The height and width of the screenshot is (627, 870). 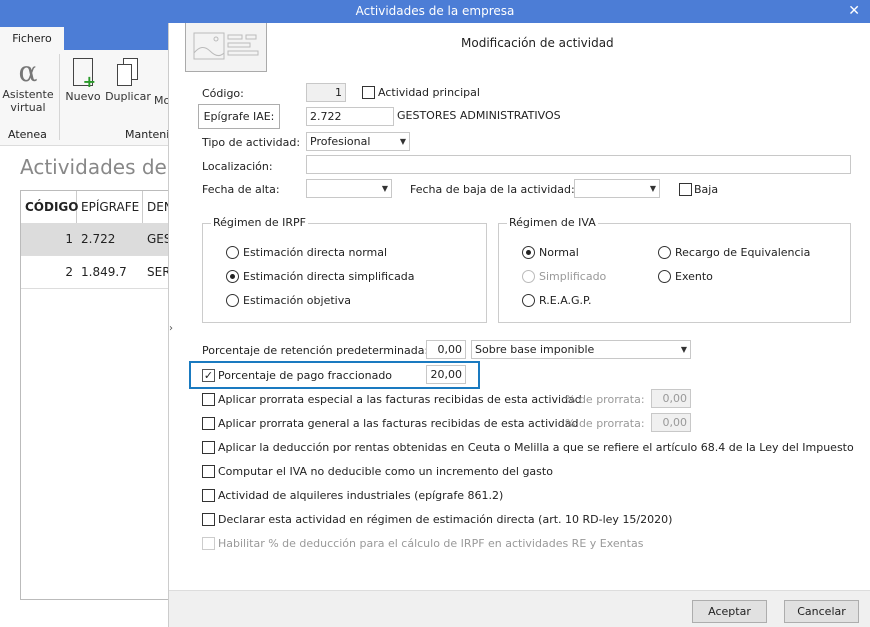 I want to click on prorrata-especial-checkbox, so click(x=208, y=399).